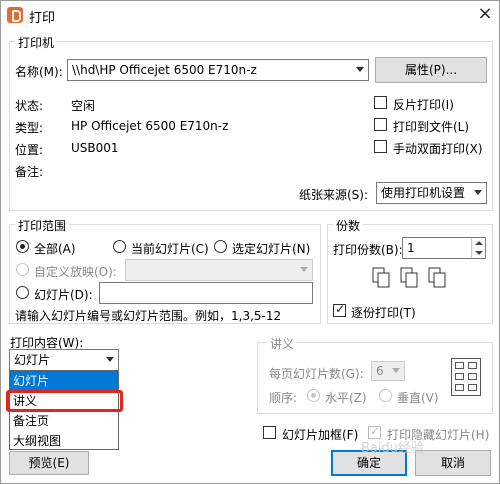 The height and width of the screenshot is (484, 500). Describe the element at coordinates (150, 126) in the screenshot. I see `type-value: HP Officejet 6500 E710n-z` at that location.